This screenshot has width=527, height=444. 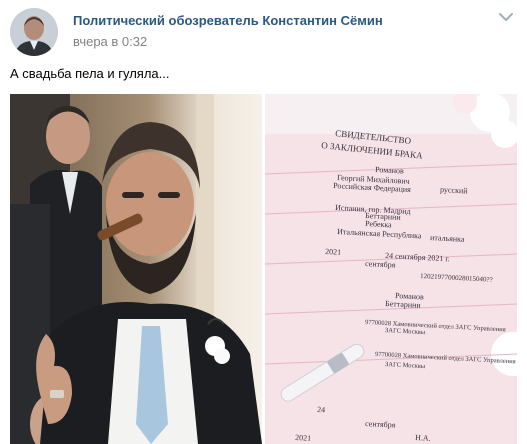 What do you see at coordinates (333, 252) in the screenshot?
I see `cert-marriage-year: 2021` at bounding box center [333, 252].